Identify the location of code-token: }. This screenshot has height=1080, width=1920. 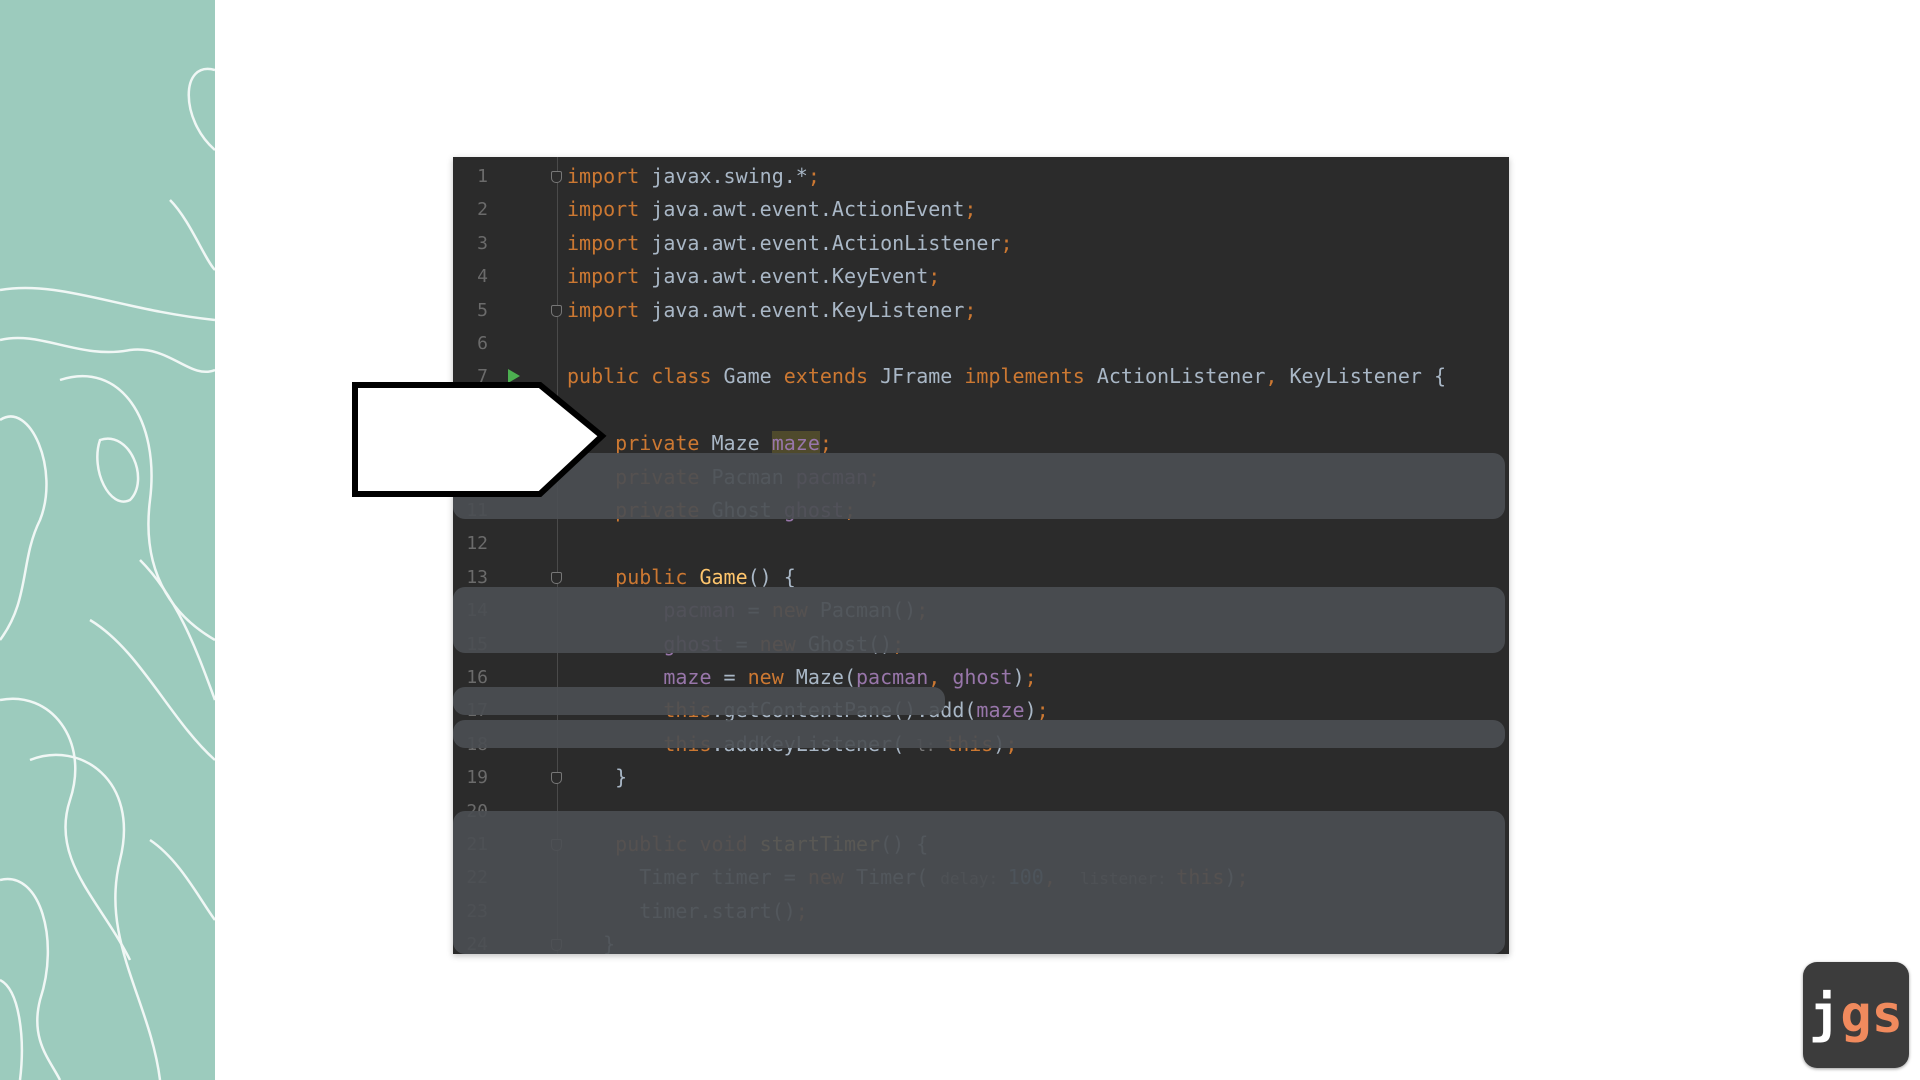
(597, 777).